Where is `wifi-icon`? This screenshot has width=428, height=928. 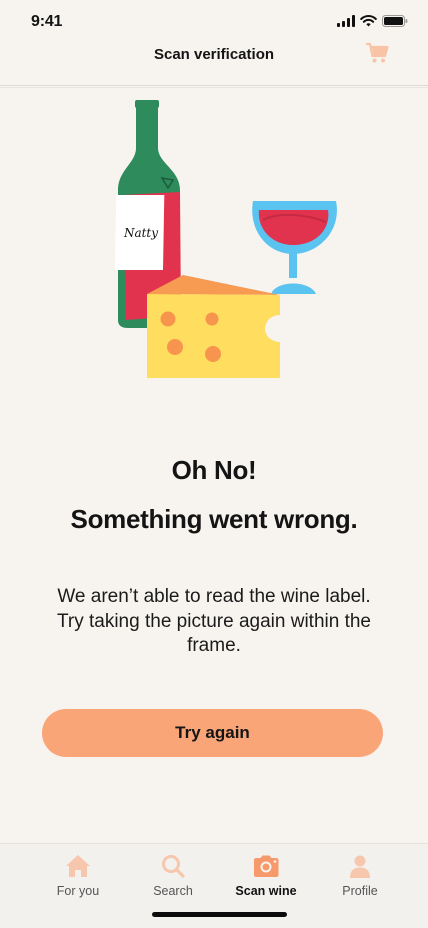 wifi-icon is located at coordinates (368, 21).